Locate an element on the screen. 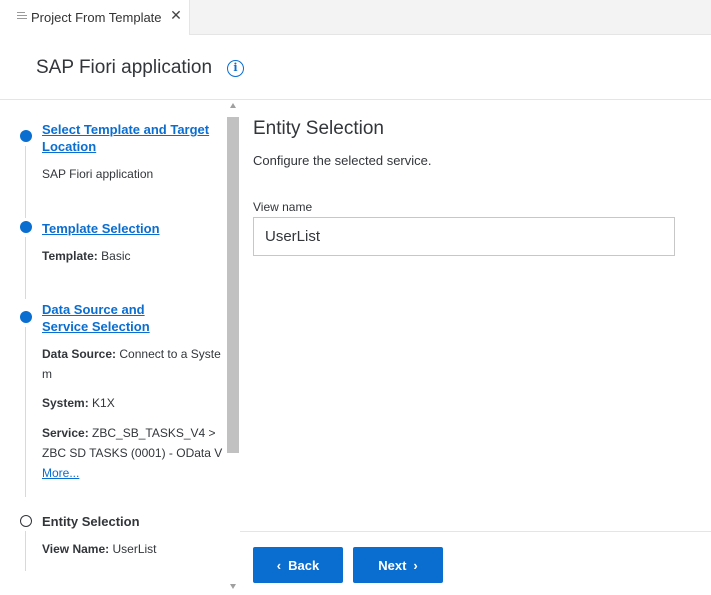  detail-label: View Name: is located at coordinates (76, 549).